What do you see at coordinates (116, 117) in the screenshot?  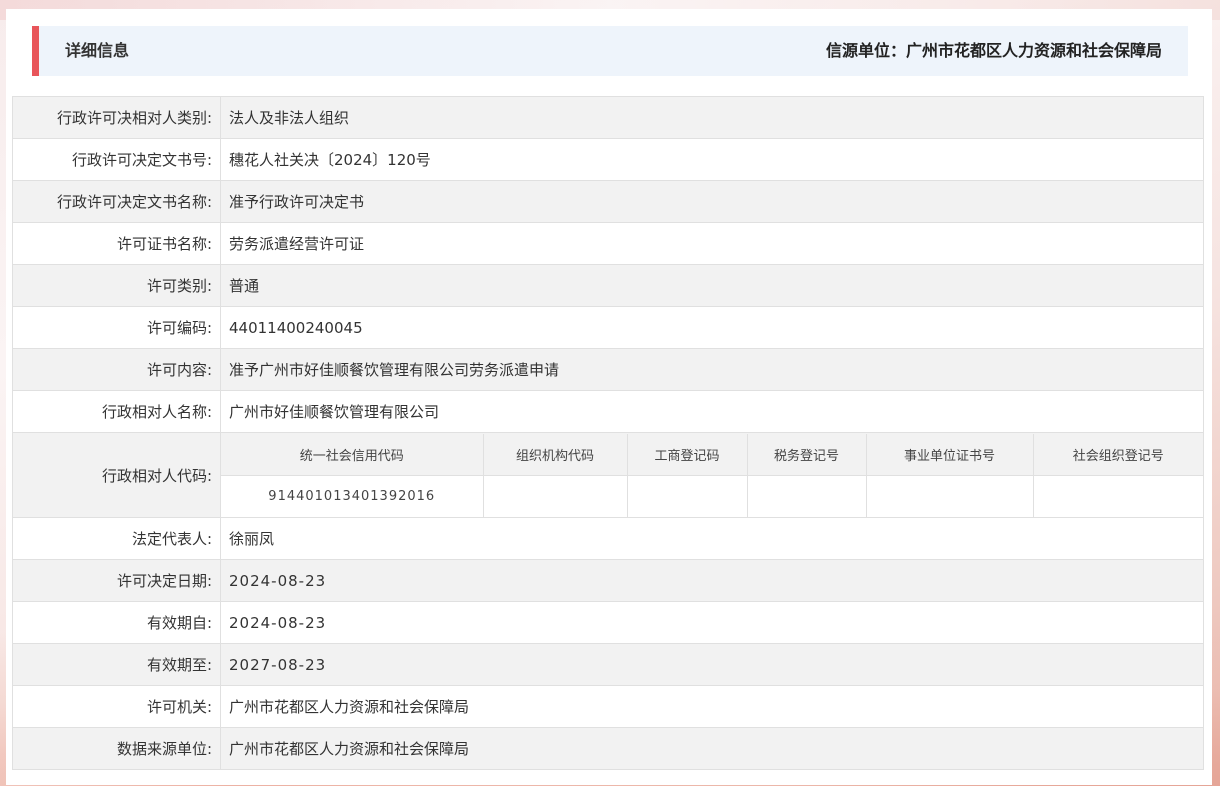 I see `row-label: 行政许可决相对人类别:` at bounding box center [116, 117].